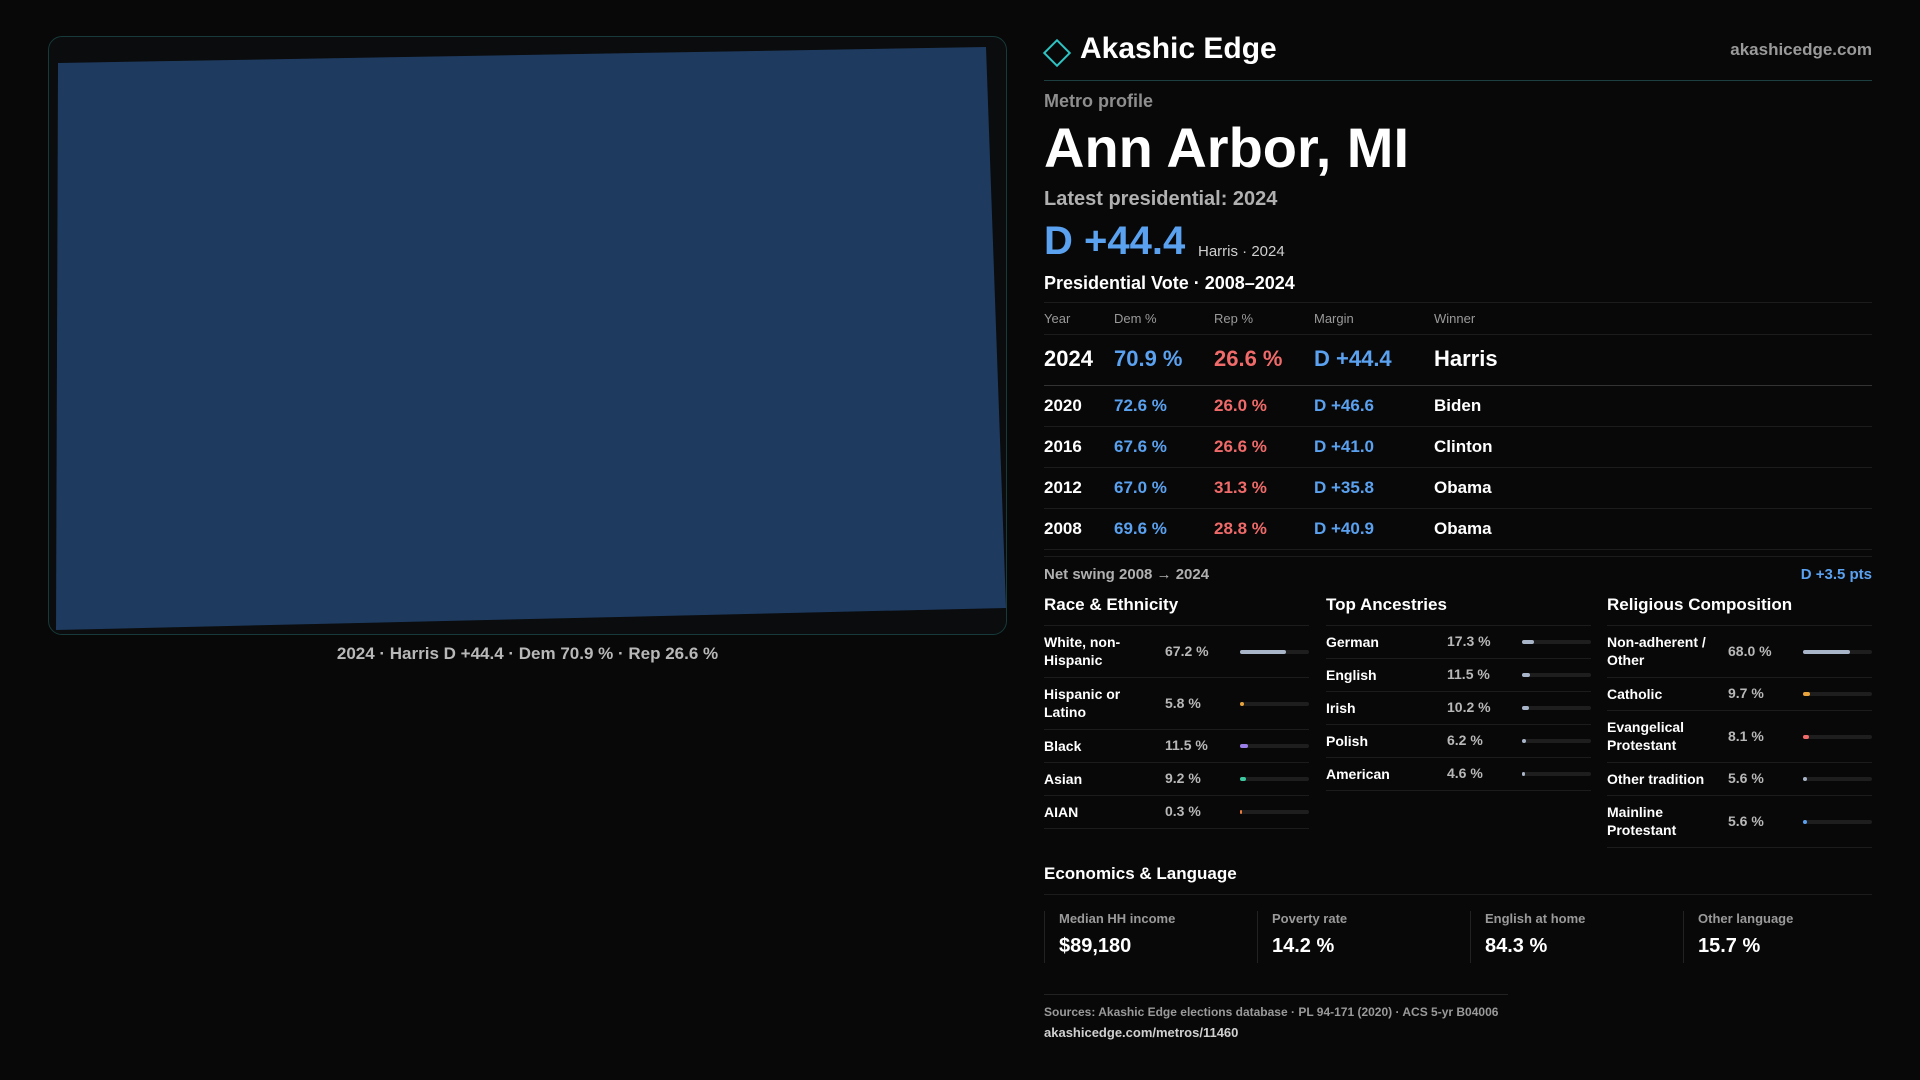 Image resolution: width=1920 pixels, height=1080 pixels. I want to click on brand-header: Akashic Edge akashicedge.com, so click(1457, 55).